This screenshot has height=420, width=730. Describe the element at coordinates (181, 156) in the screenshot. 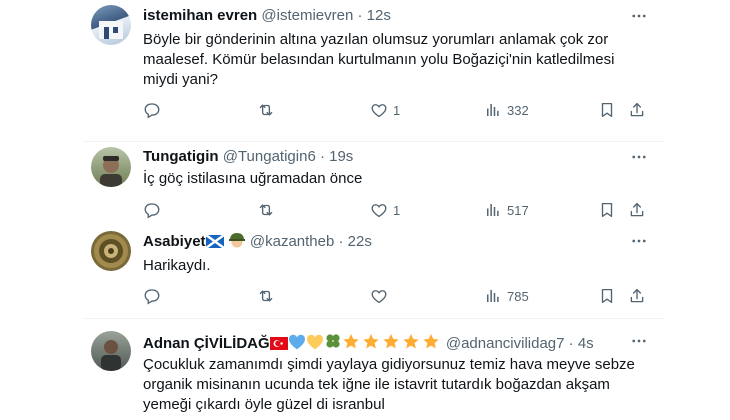

I see `display-name: Tungatigin` at that location.